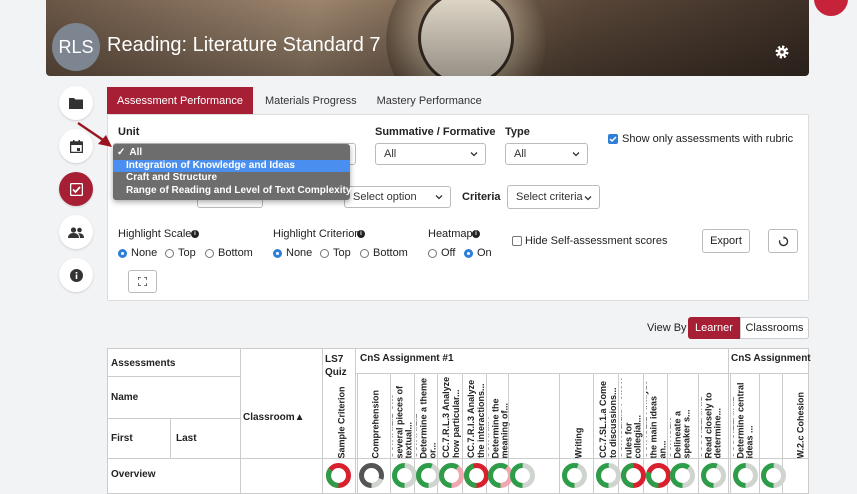 The image size is (857, 494). I want to click on view-by-label: View By, so click(667, 328).